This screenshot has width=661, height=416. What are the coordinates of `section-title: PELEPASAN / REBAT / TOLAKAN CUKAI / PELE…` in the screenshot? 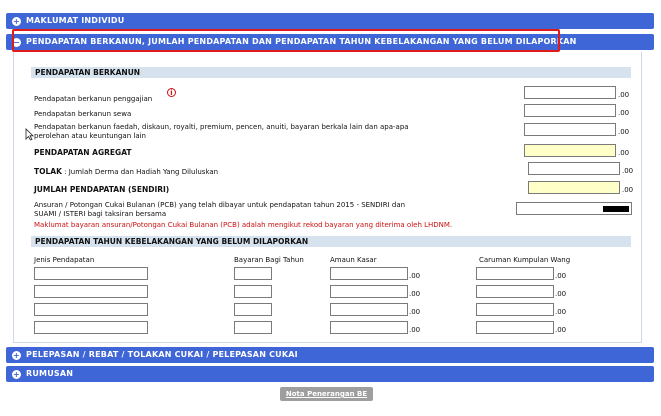 It's located at (162, 354).